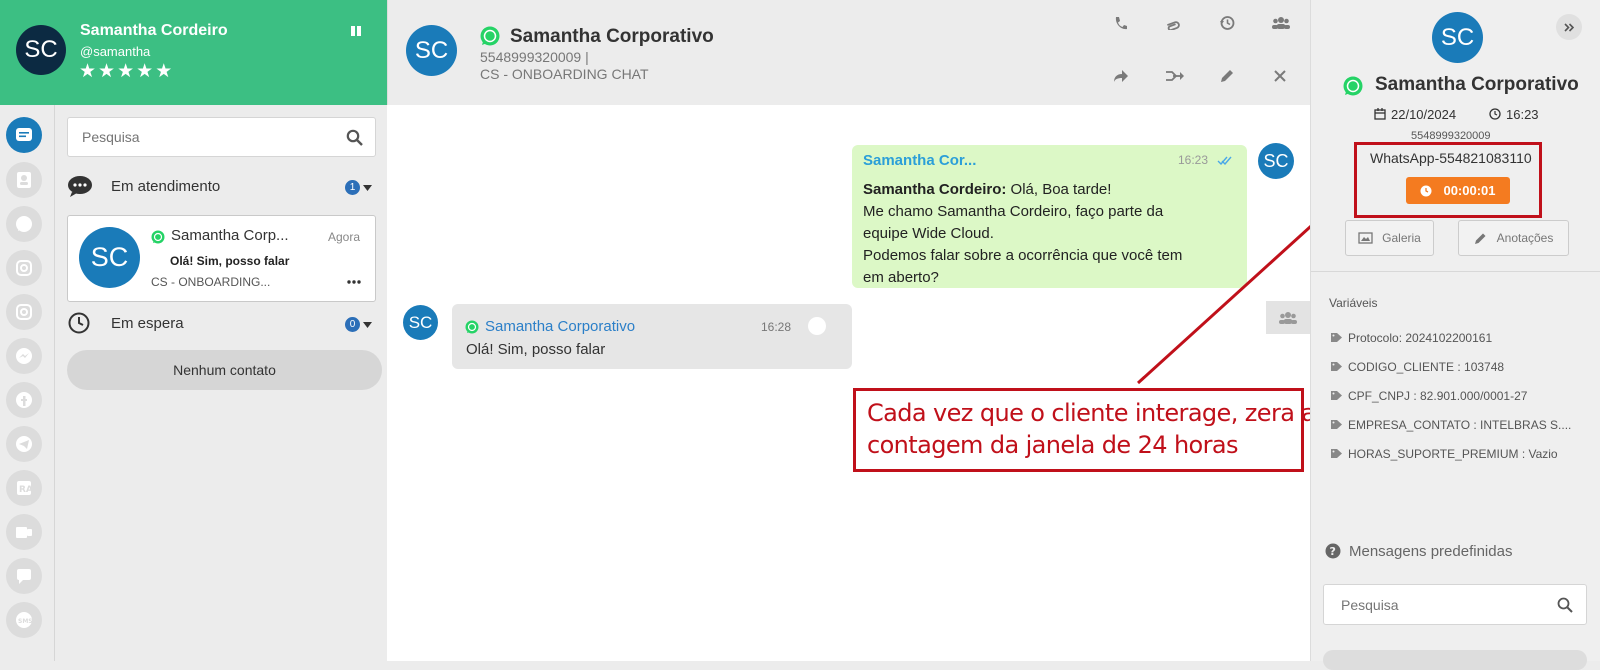 The image size is (1600, 670). I want to click on history-icon, so click(1227, 23).